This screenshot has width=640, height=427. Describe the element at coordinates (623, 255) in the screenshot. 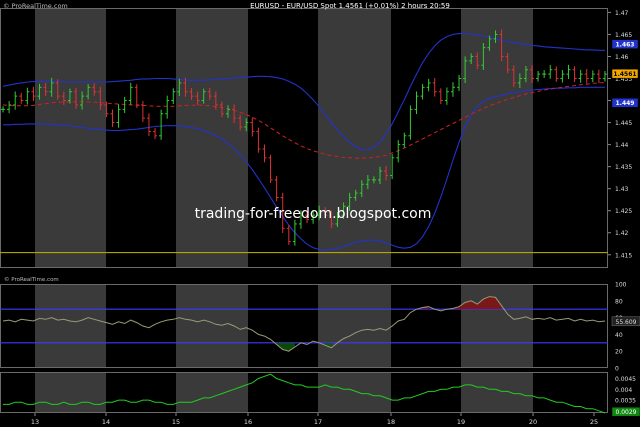

I see `price-tick-label: 1.415` at that location.